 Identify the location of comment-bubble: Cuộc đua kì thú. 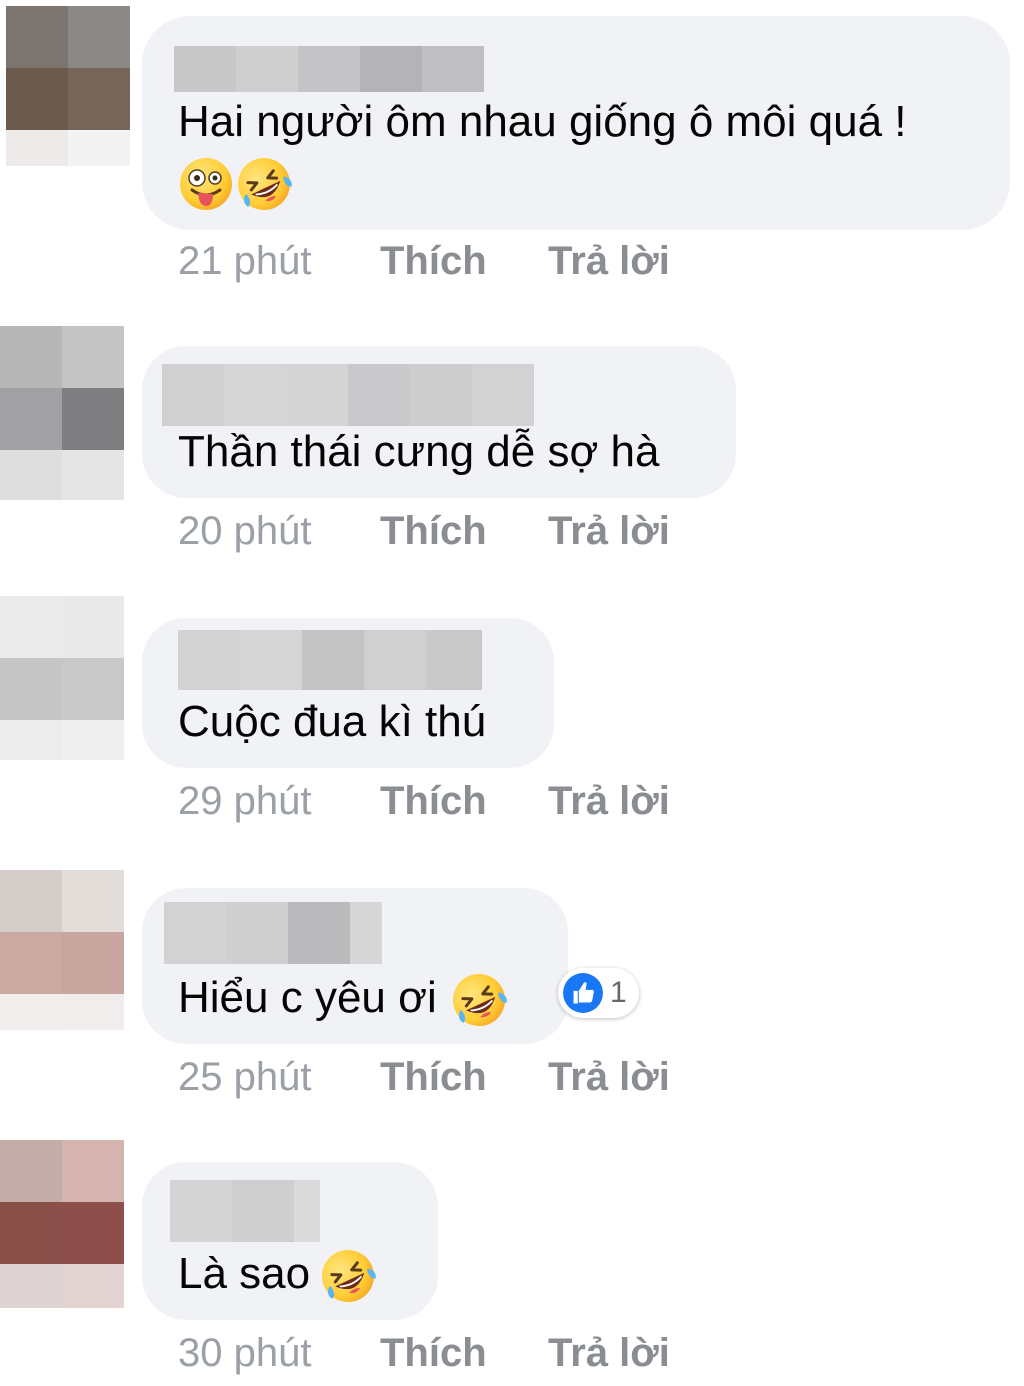
(348, 693).